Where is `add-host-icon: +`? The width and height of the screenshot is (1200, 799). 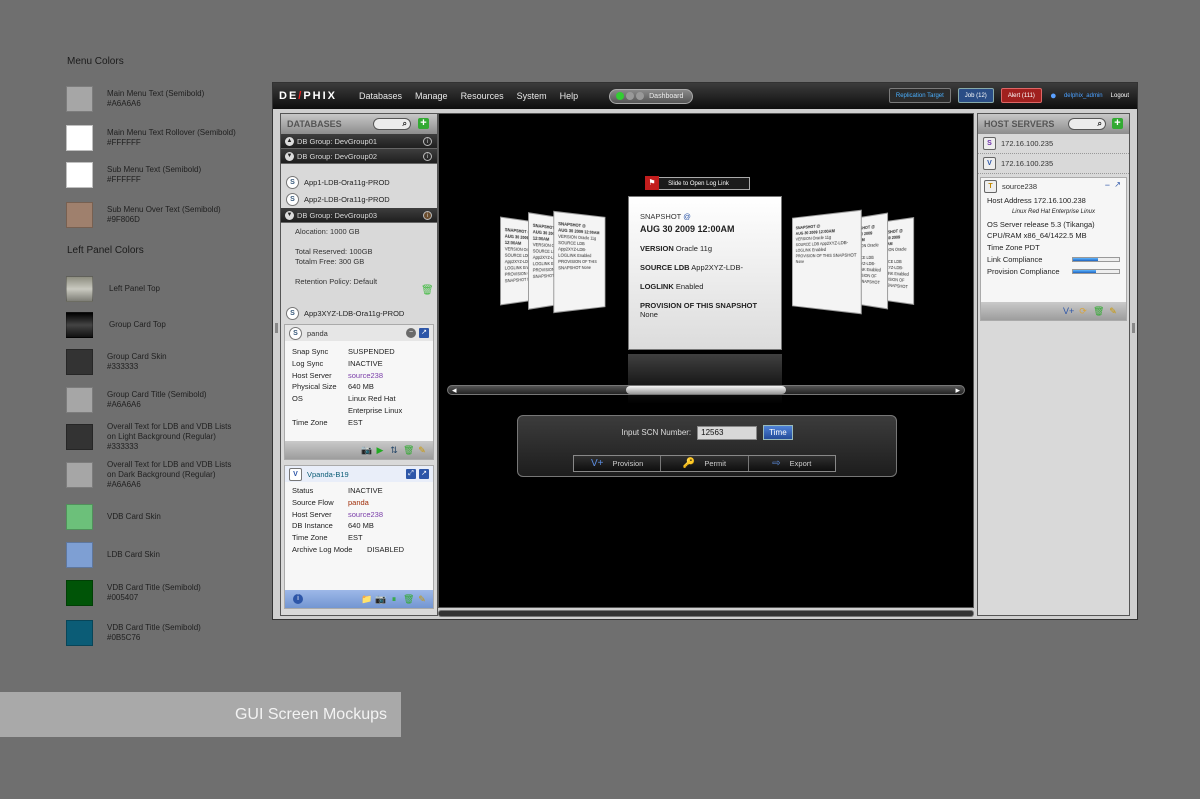
add-host-icon: + is located at coordinates (1117, 123).